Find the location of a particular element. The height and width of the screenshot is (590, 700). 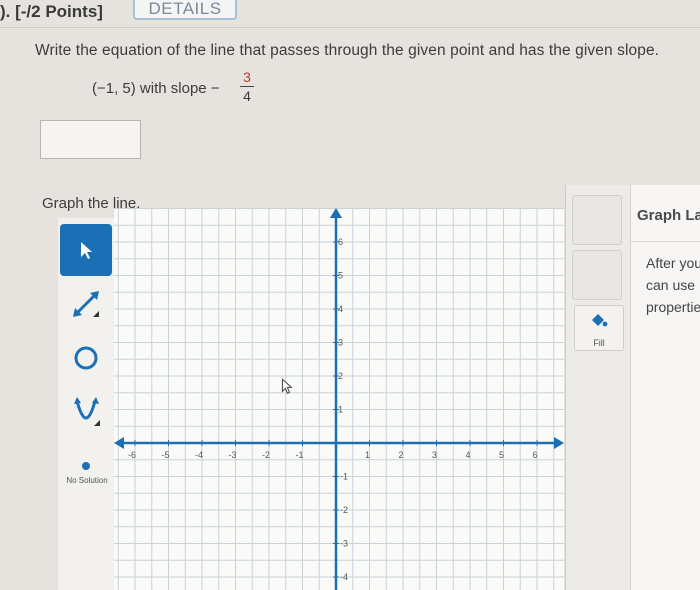

delete-tool-button is located at coordinates (597, 220).